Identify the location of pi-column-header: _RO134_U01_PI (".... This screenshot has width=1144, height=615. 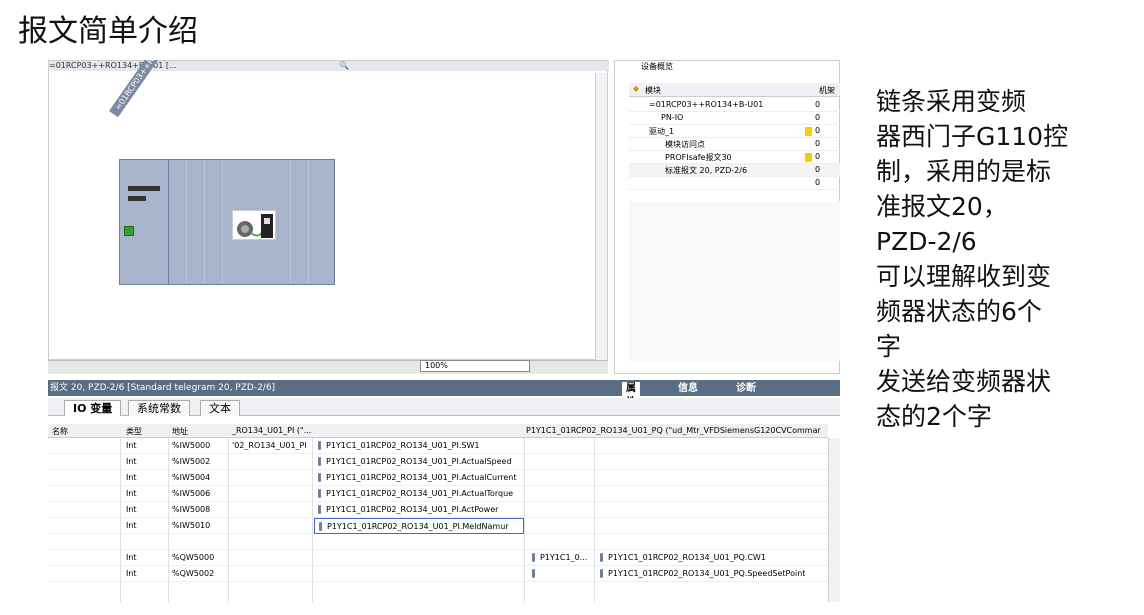
(271, 430).